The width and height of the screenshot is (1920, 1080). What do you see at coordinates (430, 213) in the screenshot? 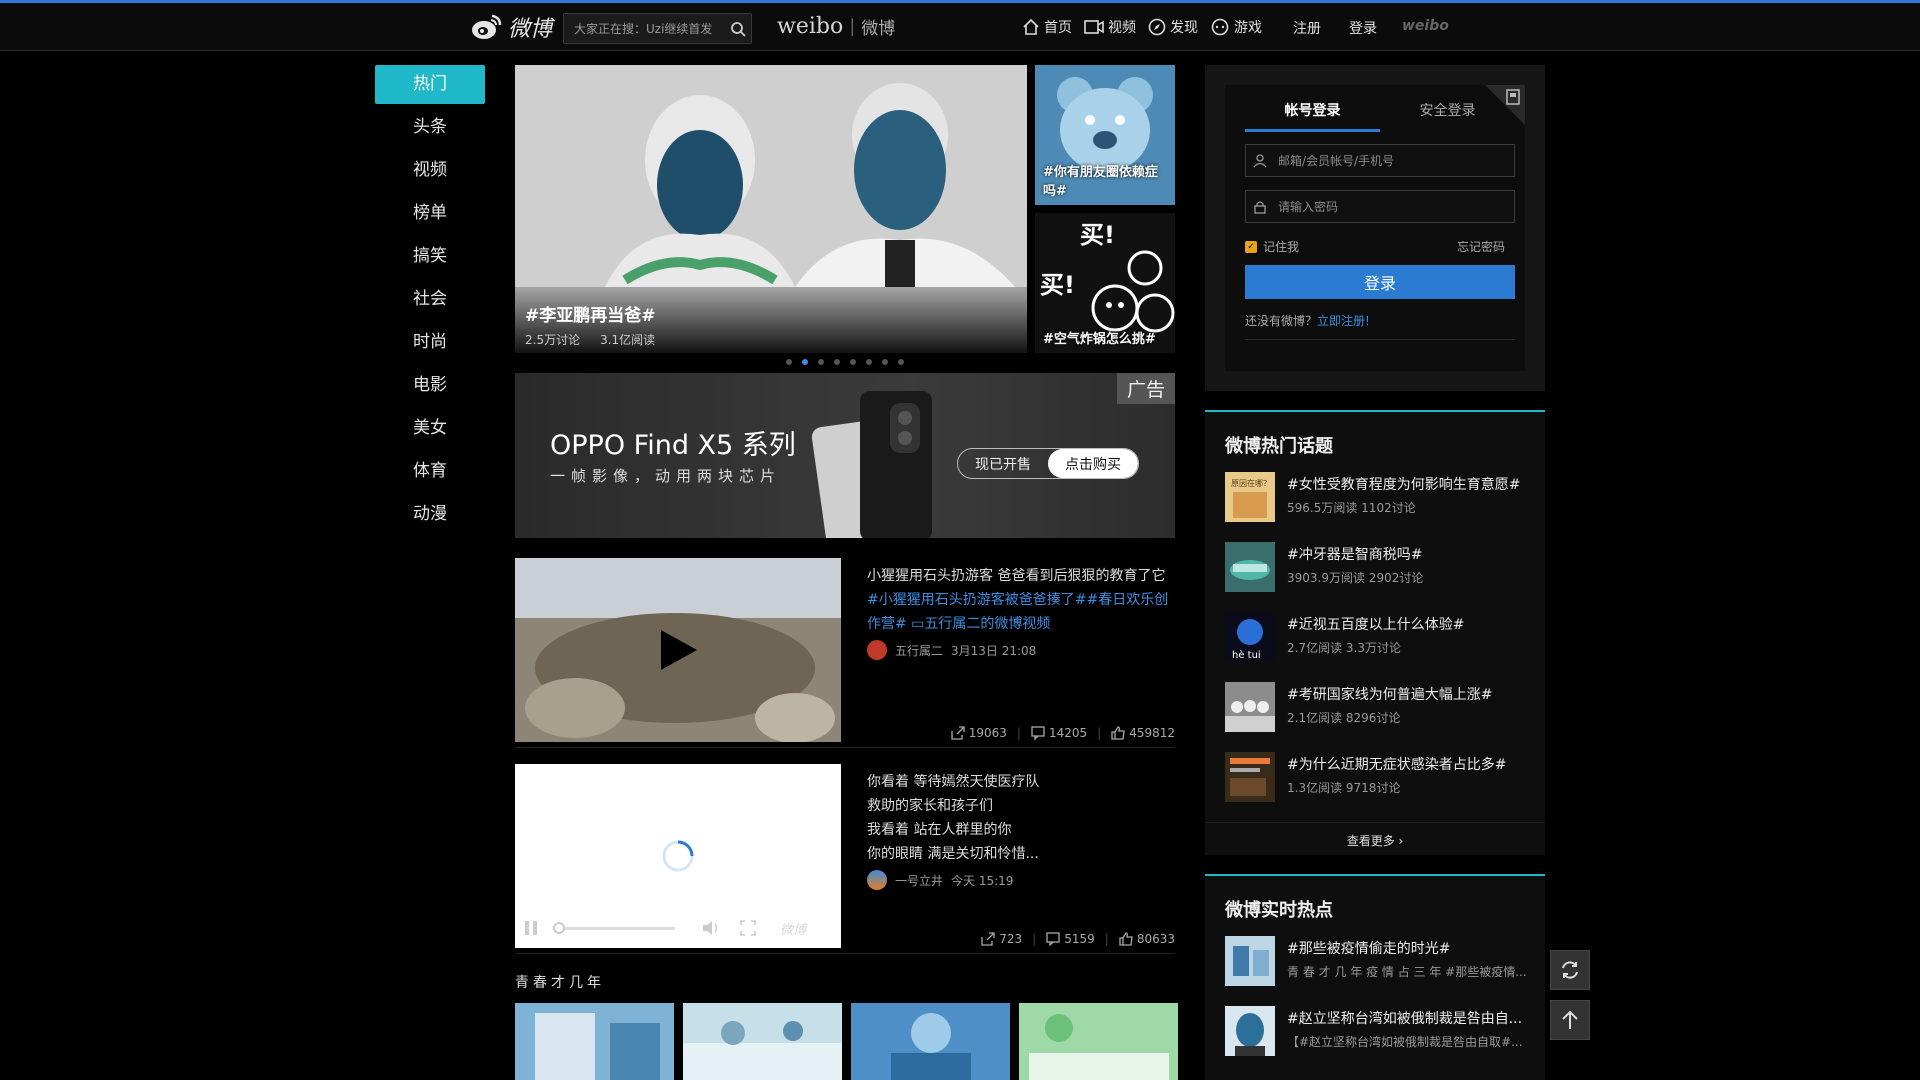
I see `sidebar-item-rankings: 榜单` at bounding box center [430, 213].